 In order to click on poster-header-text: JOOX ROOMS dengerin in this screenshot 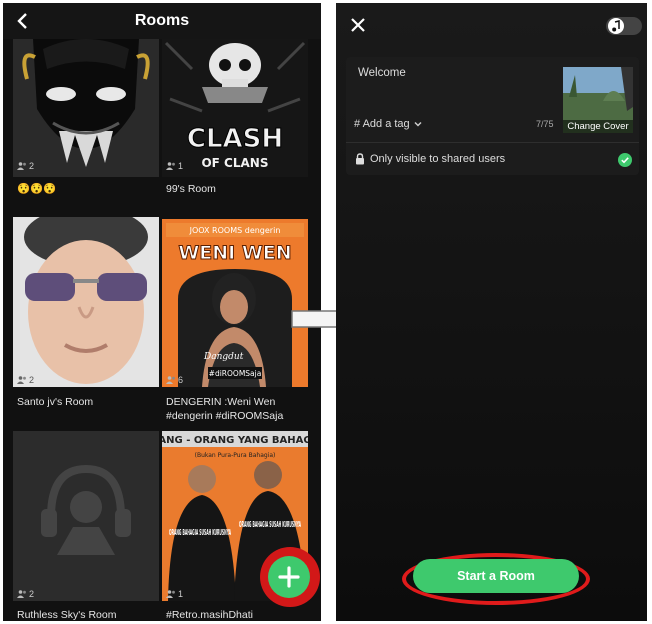, I will do `click(235, 230)`.